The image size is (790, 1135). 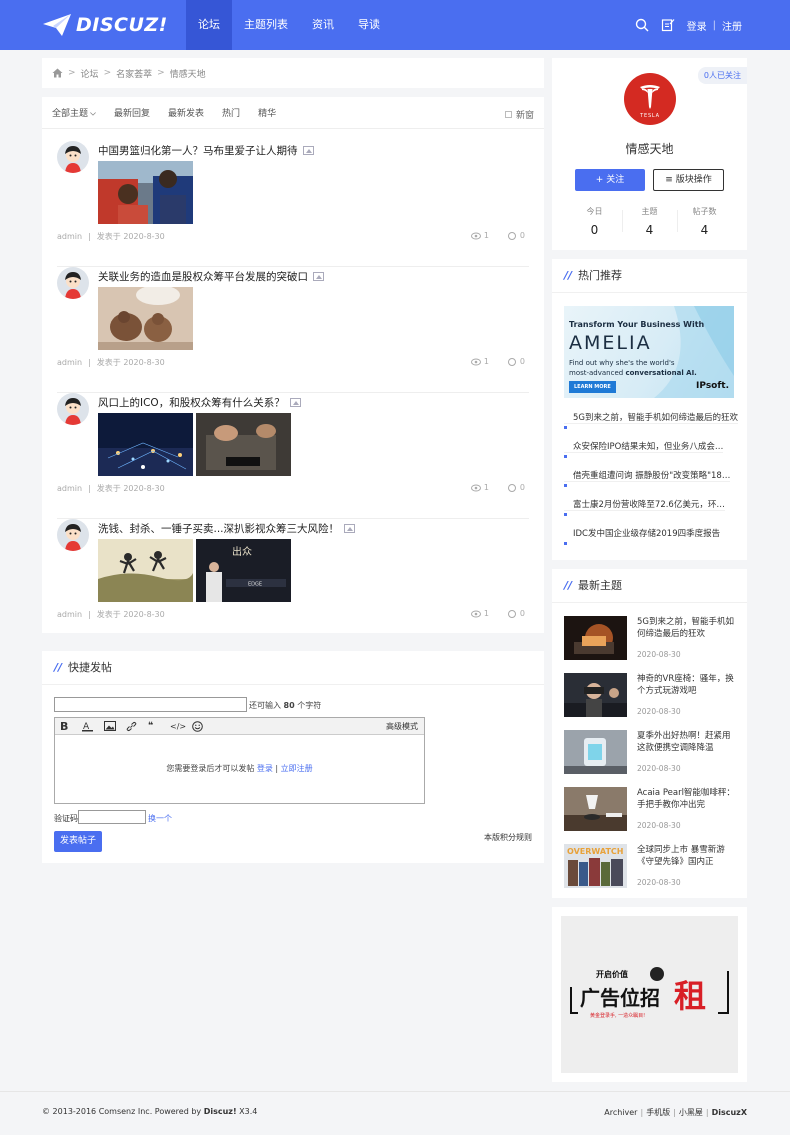 What do you see at coordinates (686, 799) in the screenshot?
I see `topic-title: Acaia Pearl智能咖啡秤：手把手教你冲出完` at bounding box center [686, 799].